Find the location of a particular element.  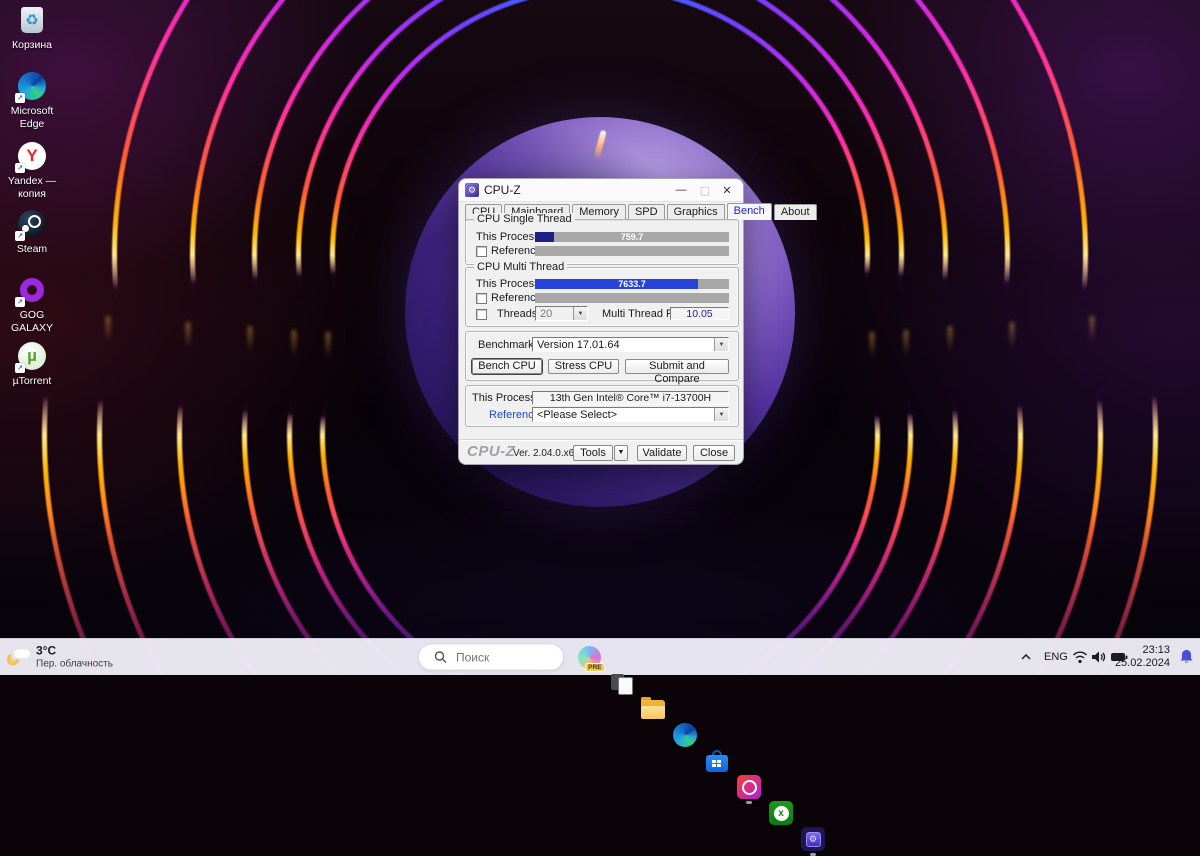

desktop-icon-label: Microsoft Edge is located at coordinates (32, 117).